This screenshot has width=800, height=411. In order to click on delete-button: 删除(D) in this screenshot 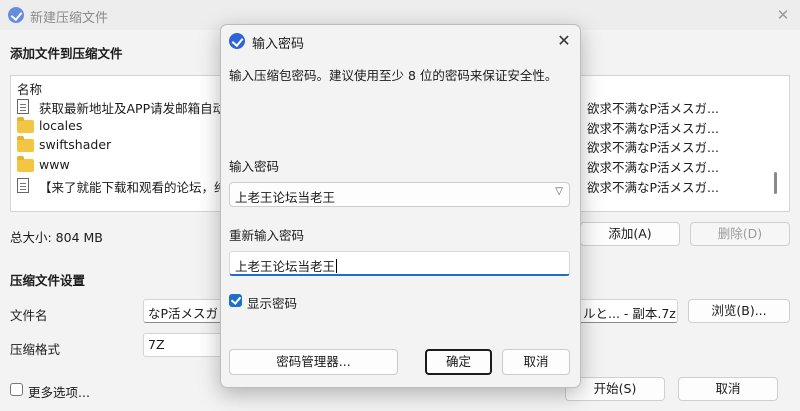, I will do `click(740, 234)`.